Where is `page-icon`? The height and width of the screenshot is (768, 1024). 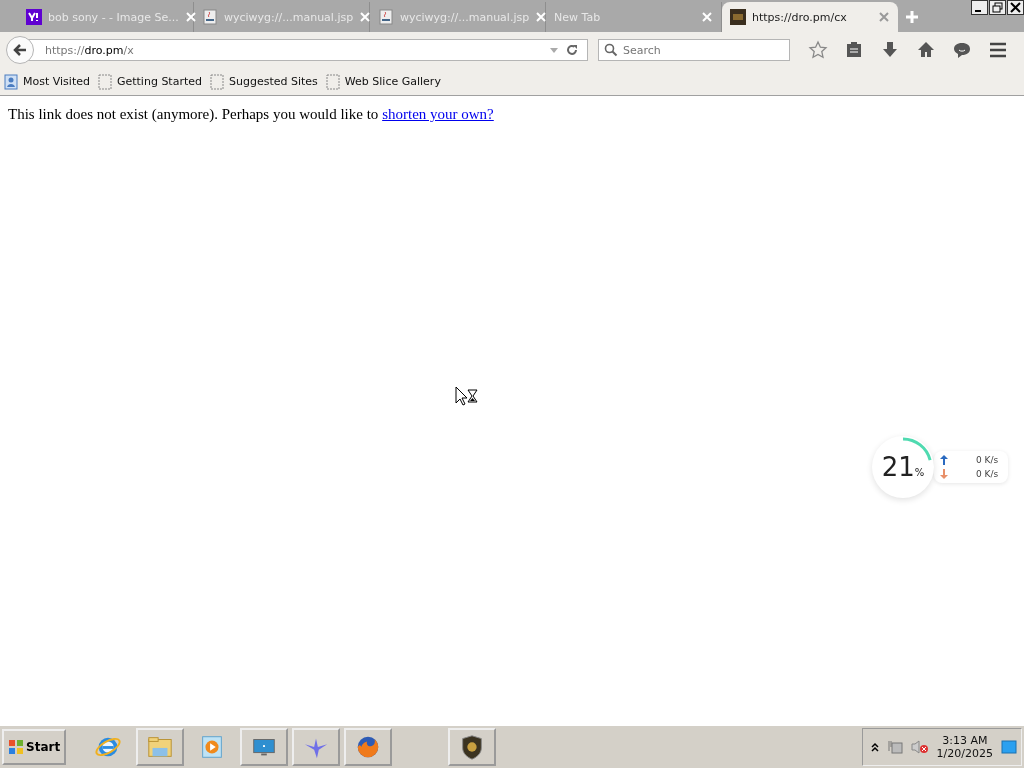
page-icon is located at coordinates (738, 17).